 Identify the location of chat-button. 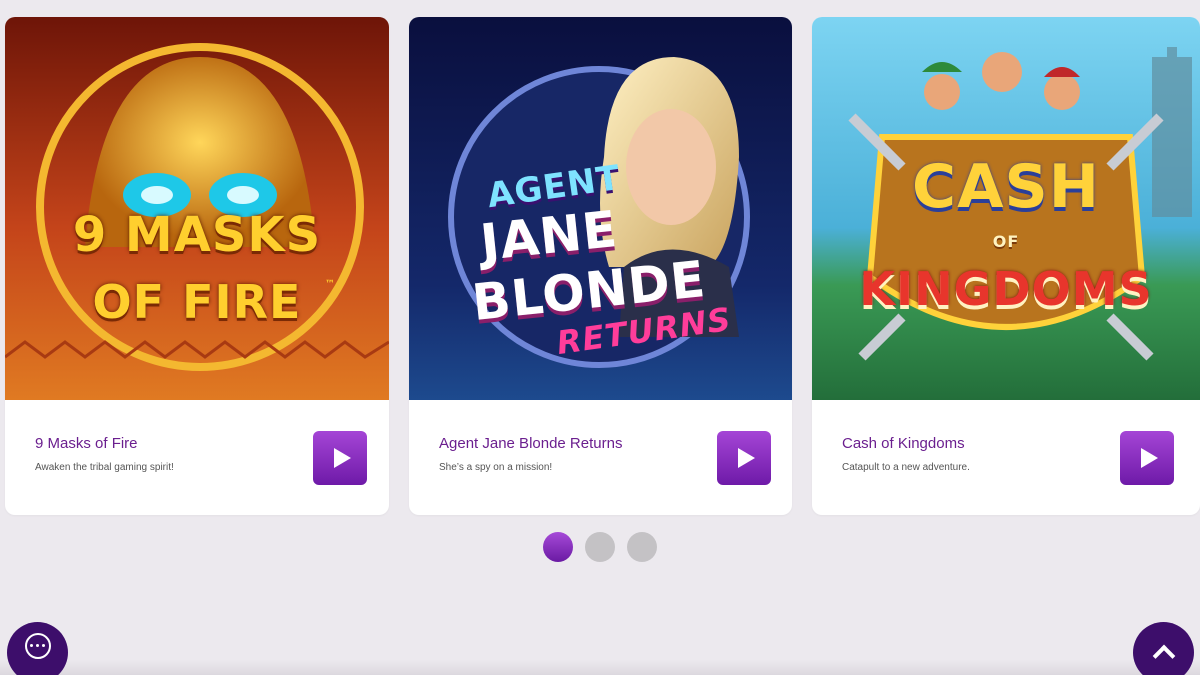
(37, 648).